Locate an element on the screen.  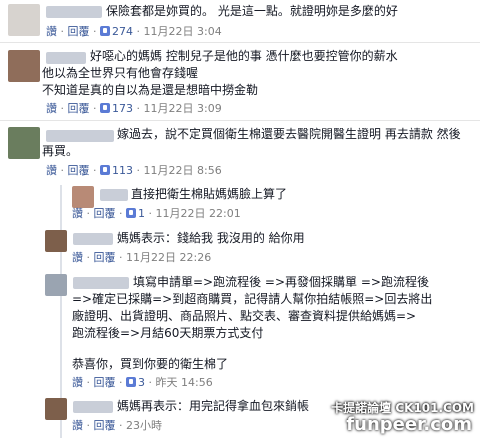
like-count: 274 is located at coordinates (122, 31).